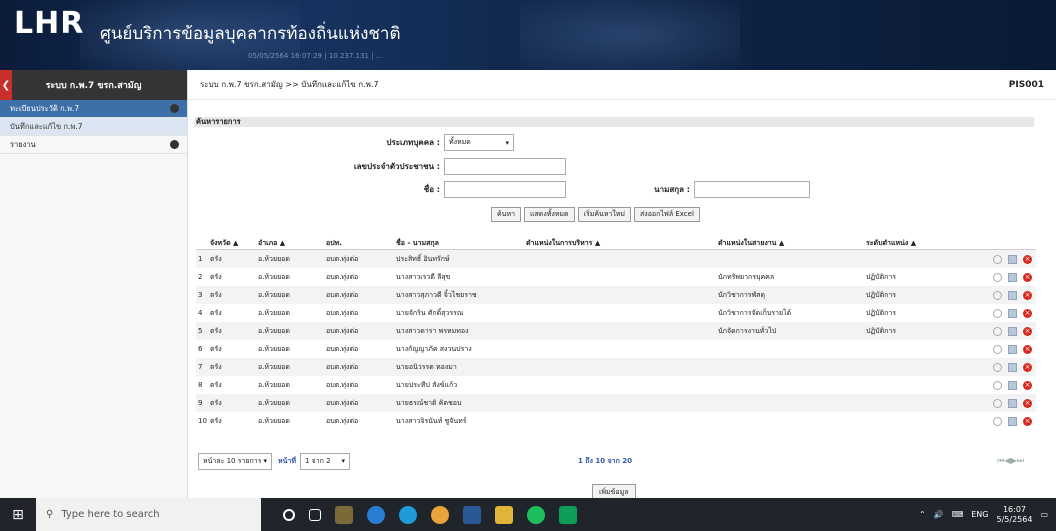 The width and height of the screenshot is (1056, 531). I want to click on word-icon, so click(472, 514).